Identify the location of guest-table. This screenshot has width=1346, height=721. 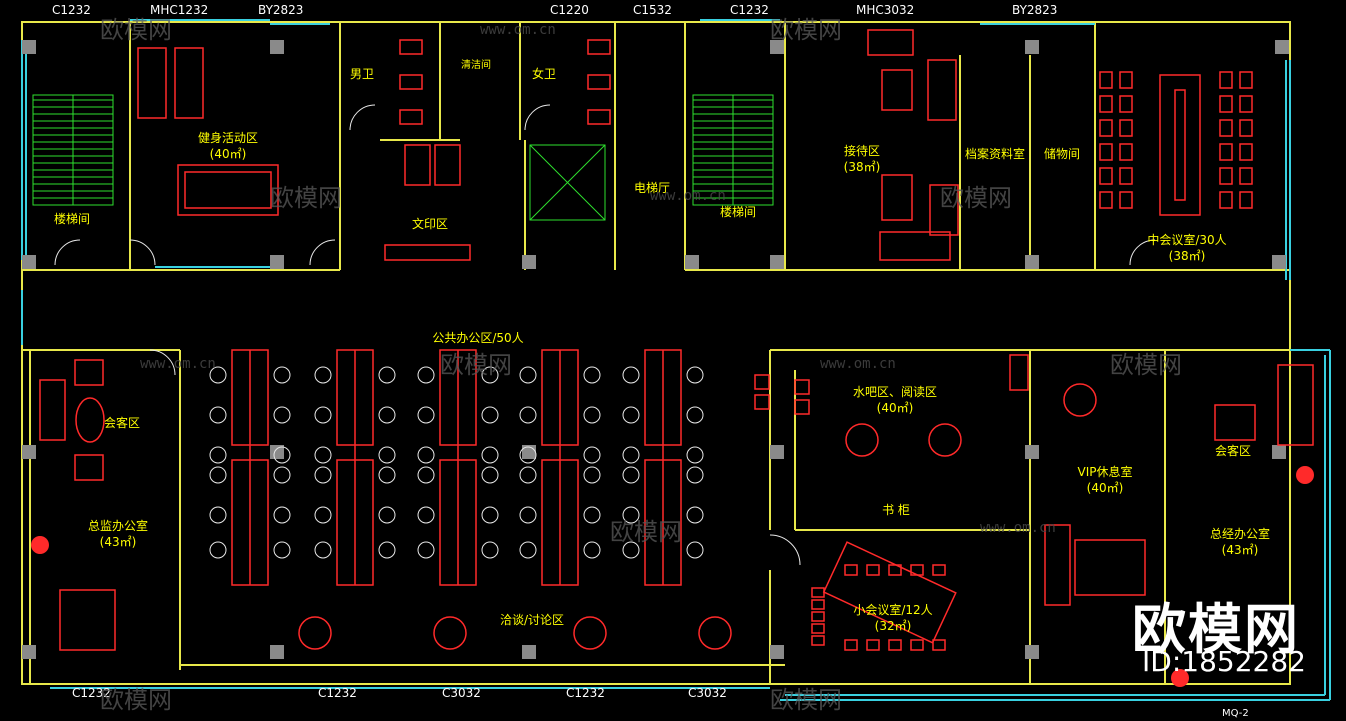
(1235, 422).